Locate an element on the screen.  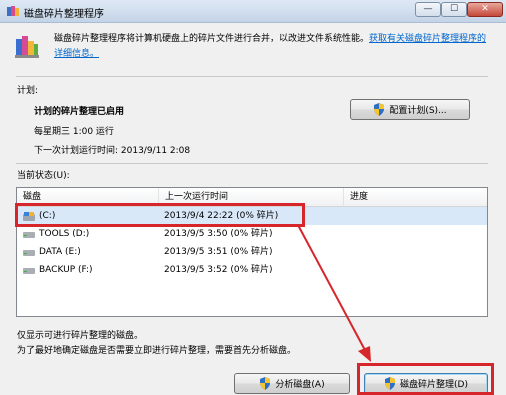
disk-last-run: 2013/9/5 3:52 (0% 碎片) is located at coordinates (218, 270).